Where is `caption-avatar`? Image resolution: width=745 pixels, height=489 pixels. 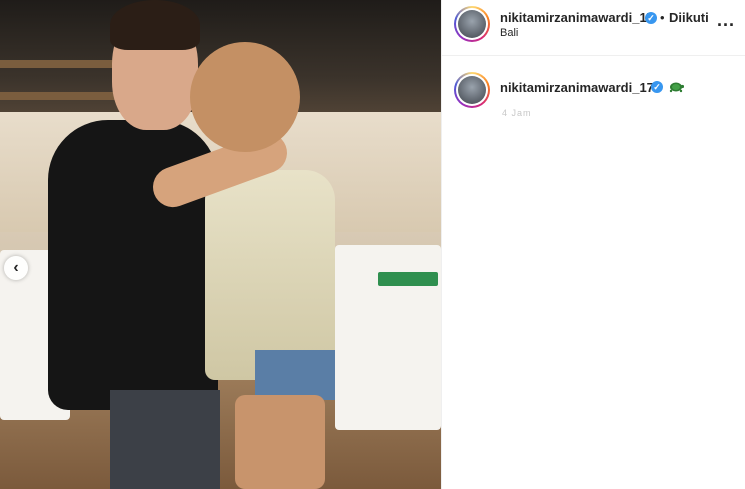
caption-avatar is located at coordinates (472, 90).